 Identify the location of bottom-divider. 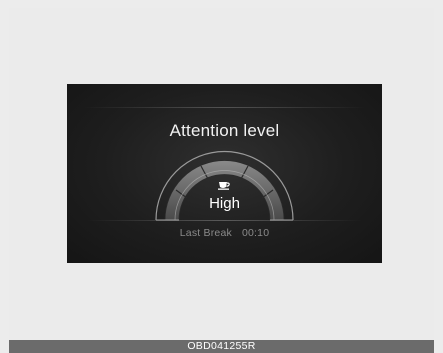
(224, 220).